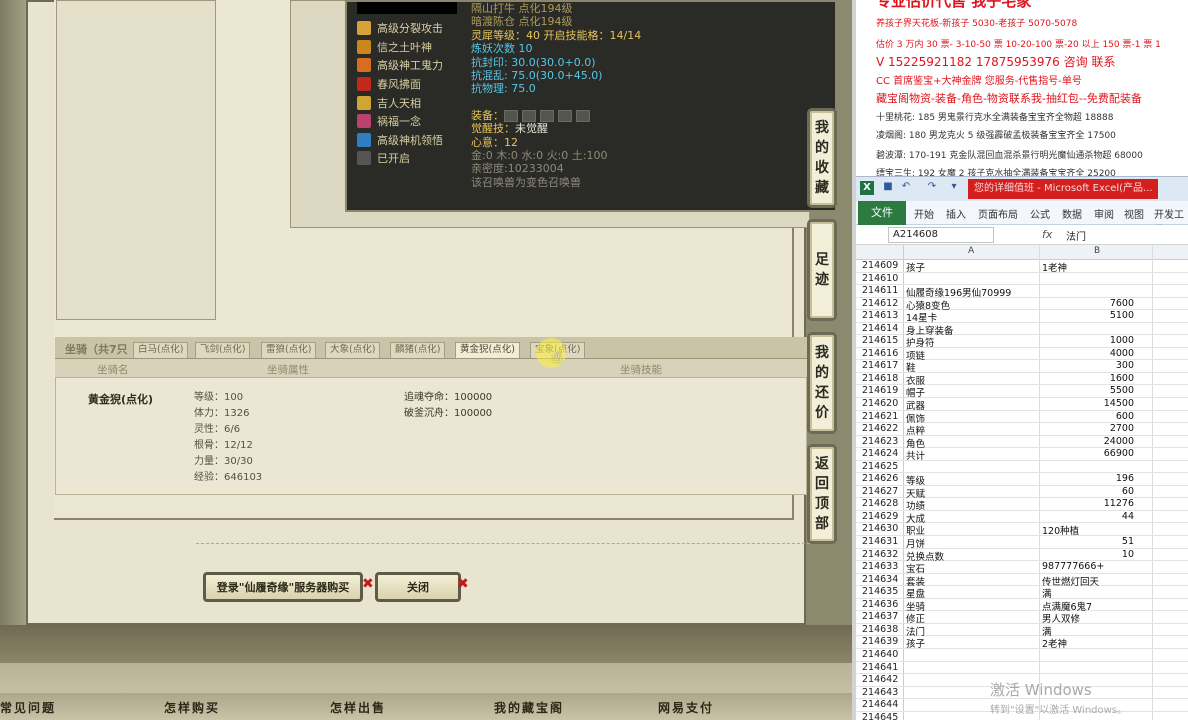 This screenshot has width=1188, height=720. Describe the element at coordinates (883, 416) in the screenshot. I see `row-number: 214621` at that location.